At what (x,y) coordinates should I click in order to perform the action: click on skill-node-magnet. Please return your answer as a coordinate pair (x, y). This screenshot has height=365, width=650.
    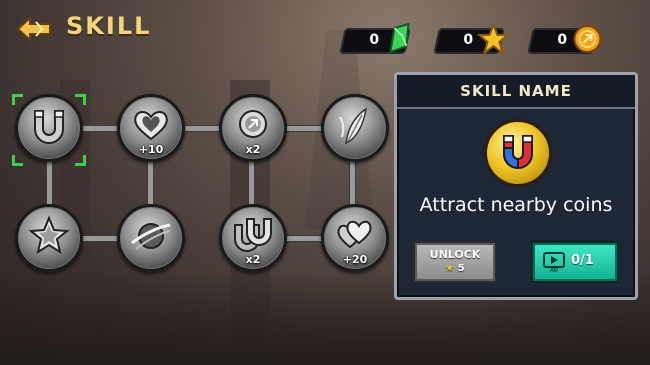
    Looking at the image, I should click on (49, 128).